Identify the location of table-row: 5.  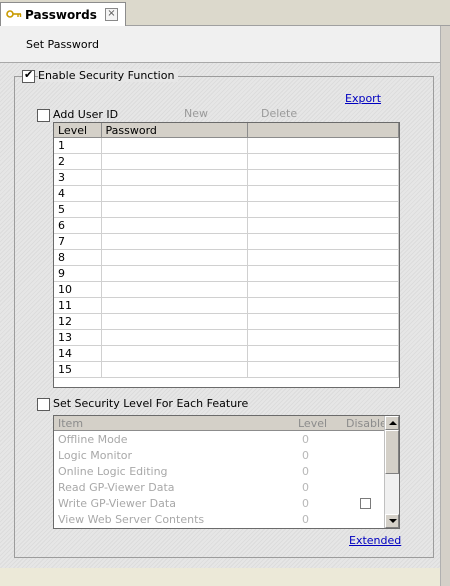
(226, 209).